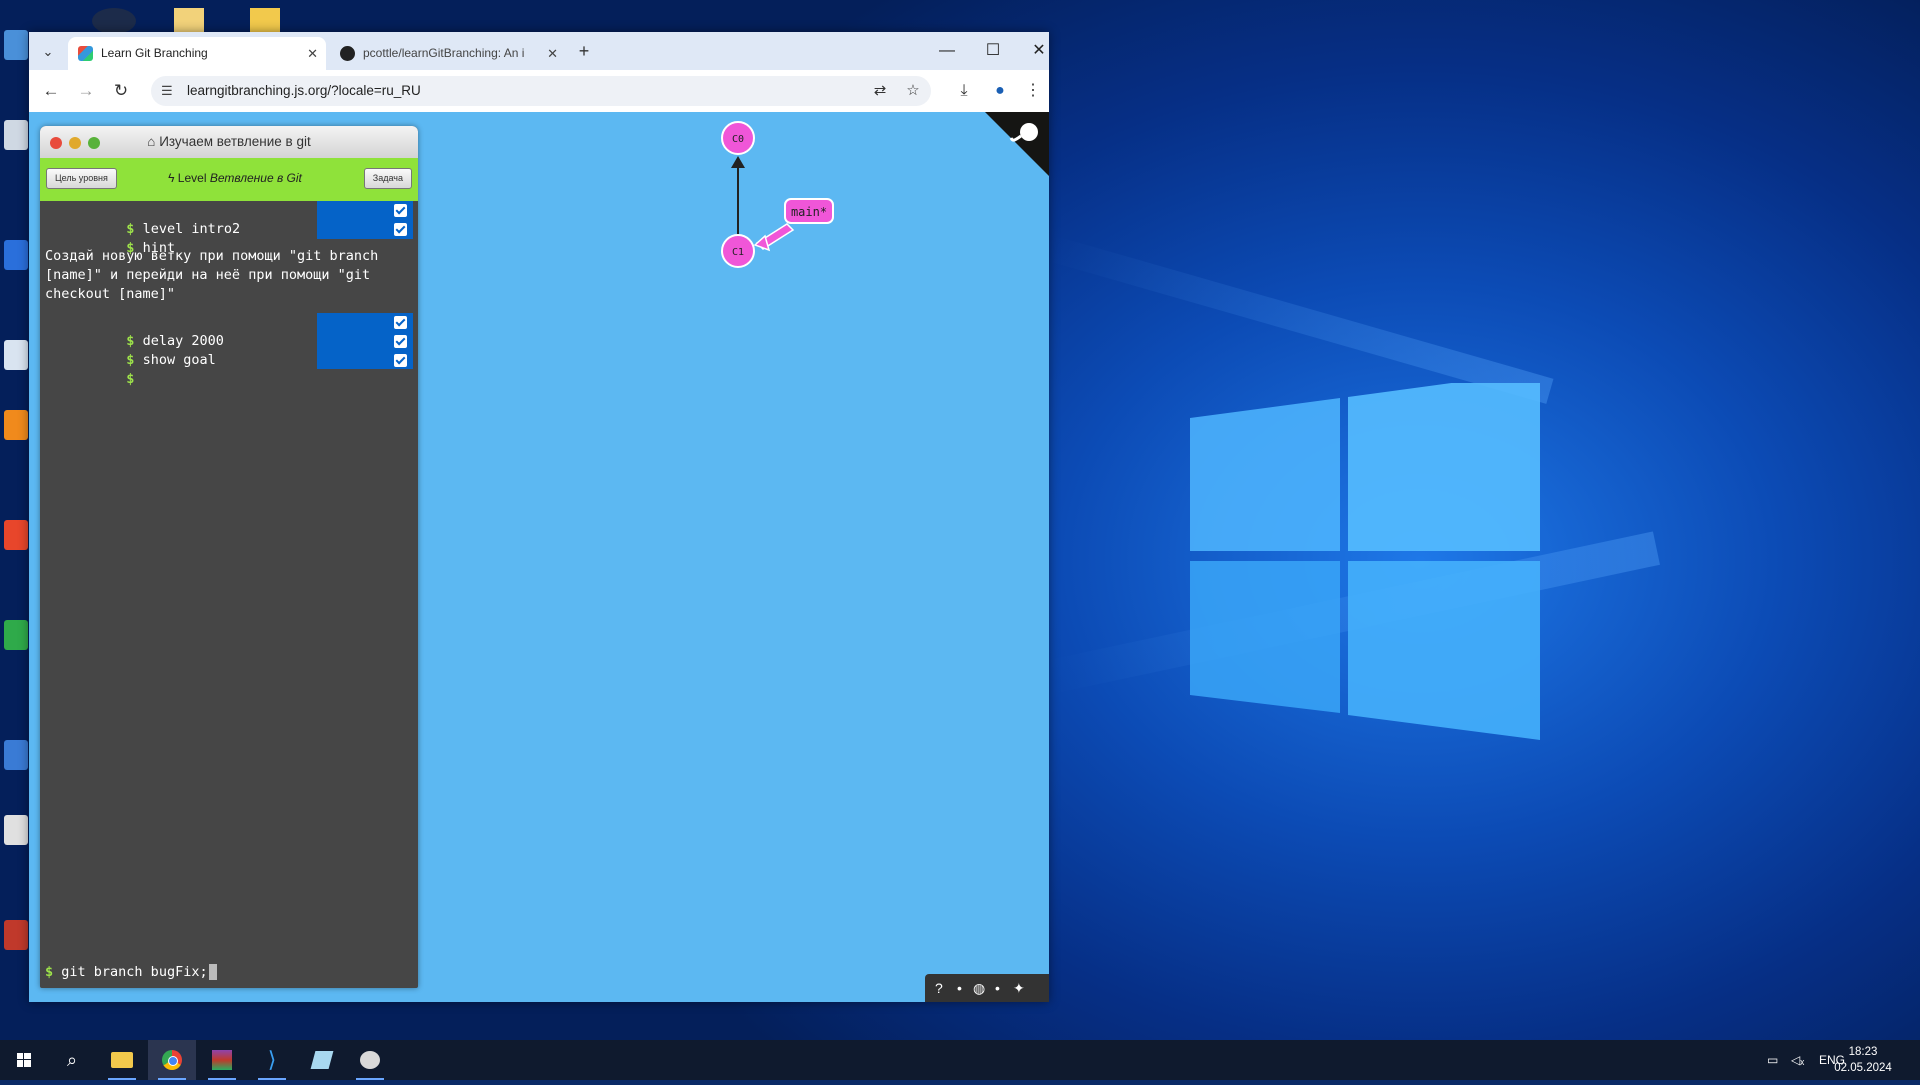 This screenshot has height=1085, width=1920. I want to click on tab-title: Learn Git Branching, so click(154, 53).